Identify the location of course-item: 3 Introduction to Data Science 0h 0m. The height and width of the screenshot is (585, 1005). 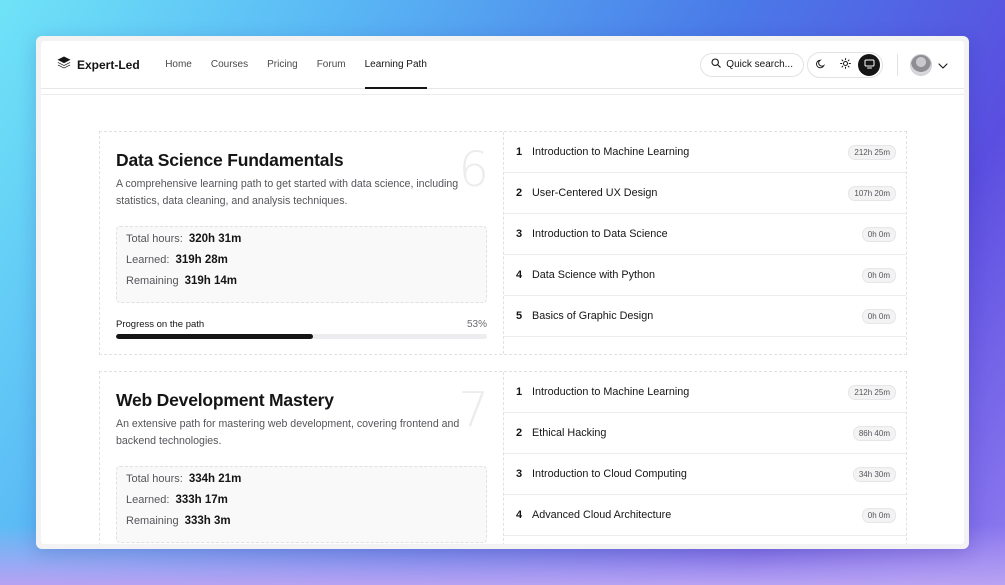
(705, 234).